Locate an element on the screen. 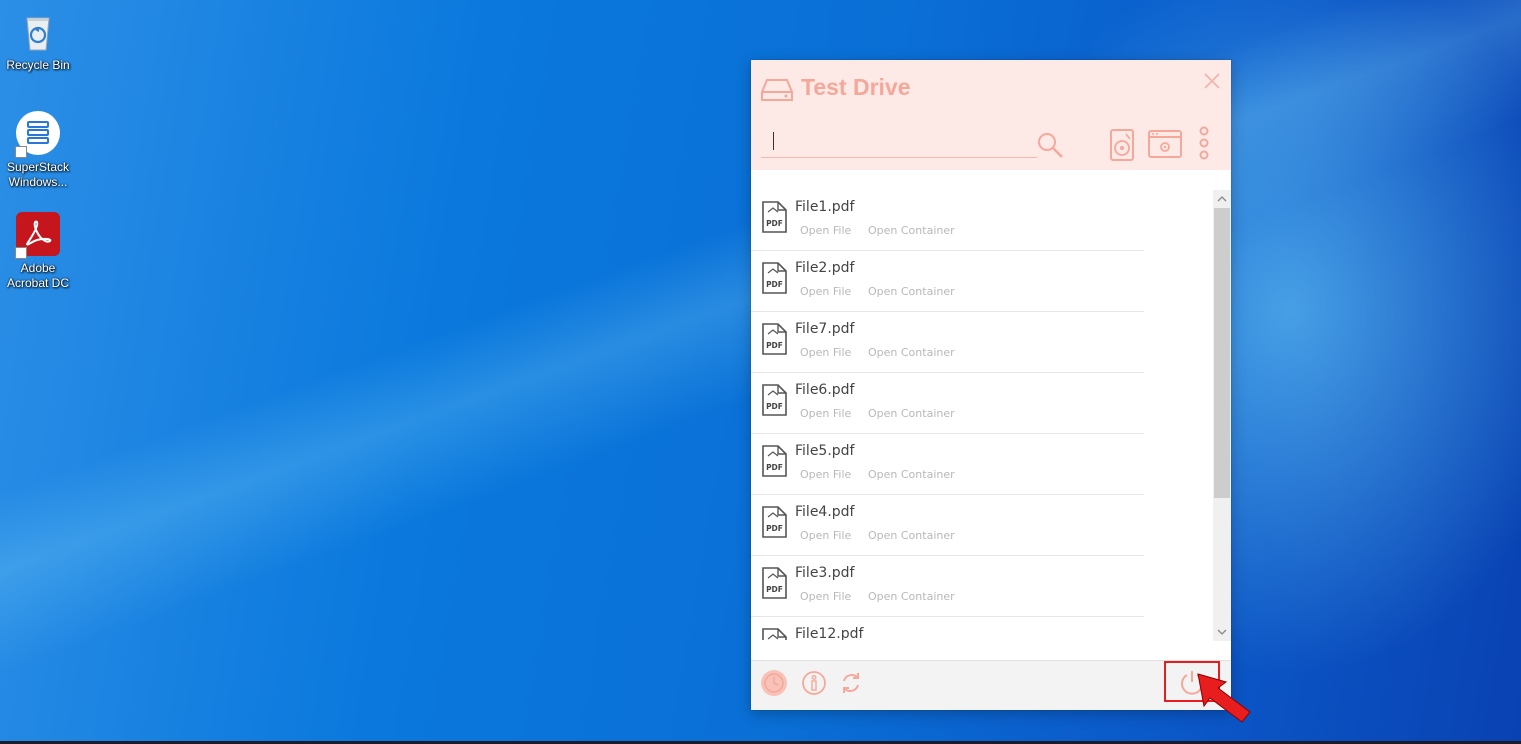  search-input is located at coordinates (899, 143).